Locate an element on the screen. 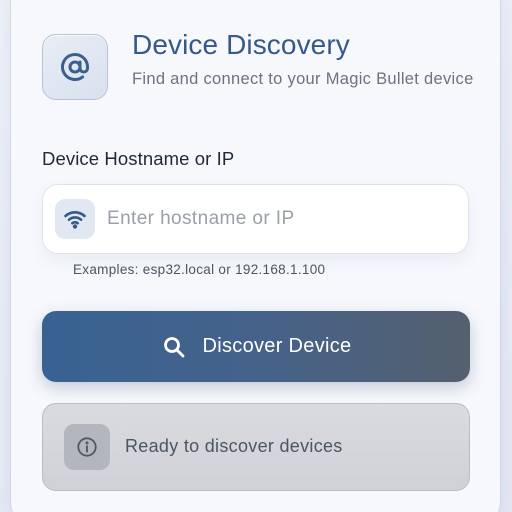  status-panel: Ready to discover devices is located at coordinates (256, 447).